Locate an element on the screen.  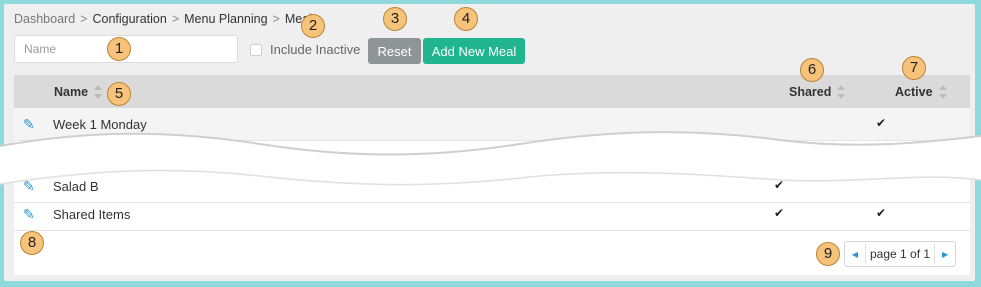
callout-7: 7 is located at coordinates (914, 68).